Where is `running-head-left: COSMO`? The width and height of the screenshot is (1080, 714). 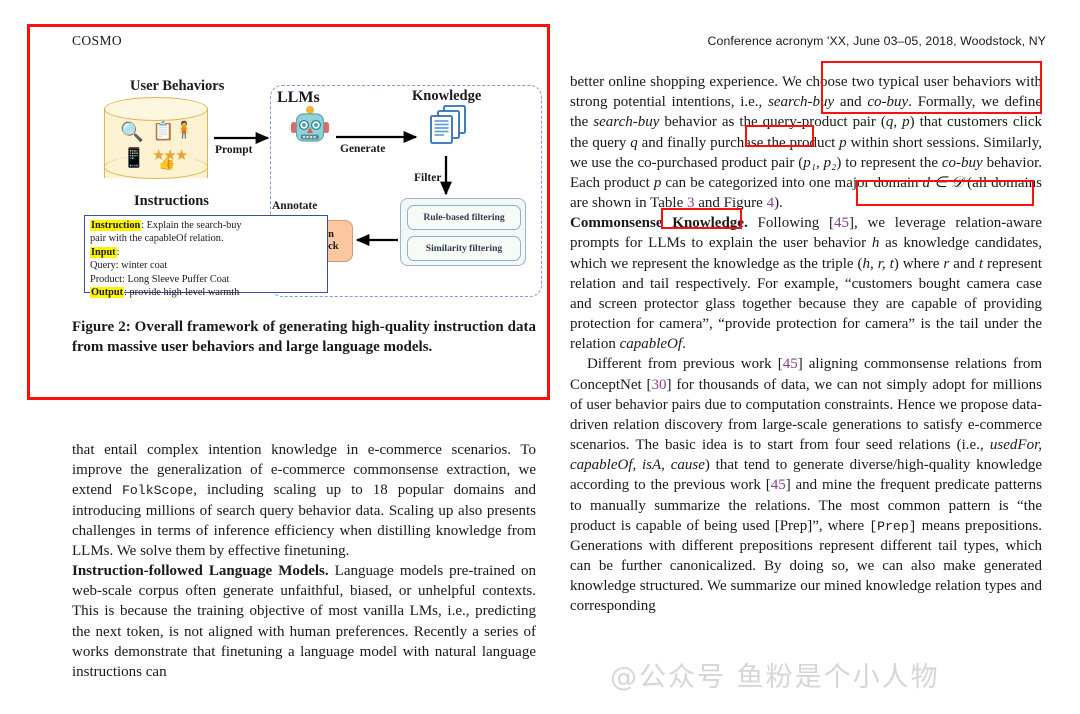
running-head-left: COSMO is located at coordinates (97, 40).